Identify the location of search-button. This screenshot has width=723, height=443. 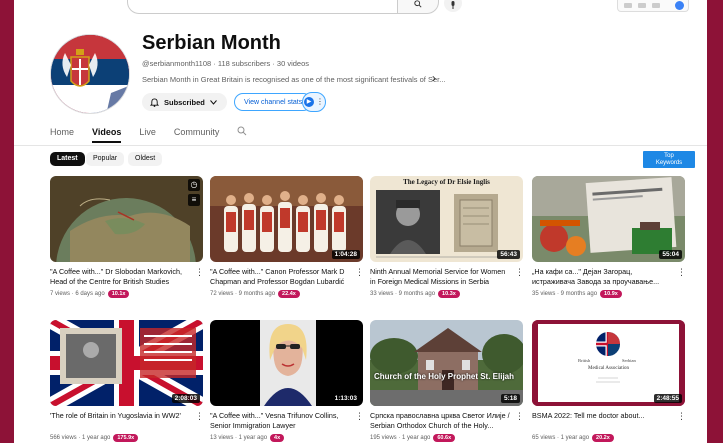
(418, 7).